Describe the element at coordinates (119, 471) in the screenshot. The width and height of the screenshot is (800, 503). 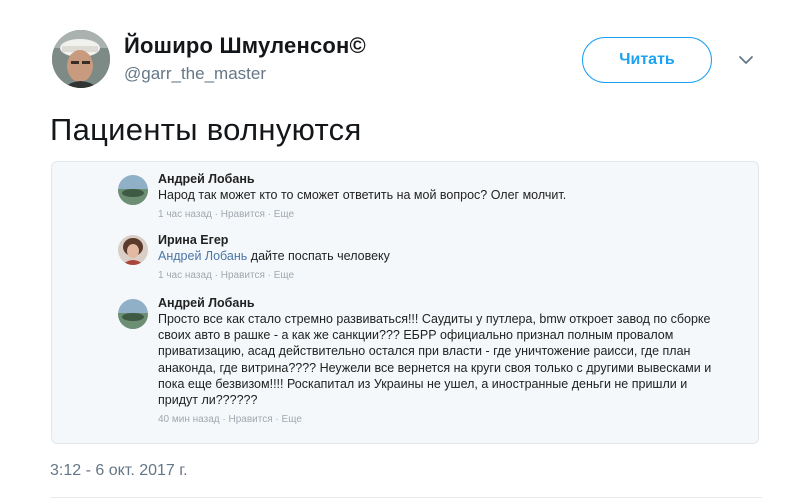
I see `tweet-timestamp: 3:12 - 6 окт. 2017 г.` at that location.